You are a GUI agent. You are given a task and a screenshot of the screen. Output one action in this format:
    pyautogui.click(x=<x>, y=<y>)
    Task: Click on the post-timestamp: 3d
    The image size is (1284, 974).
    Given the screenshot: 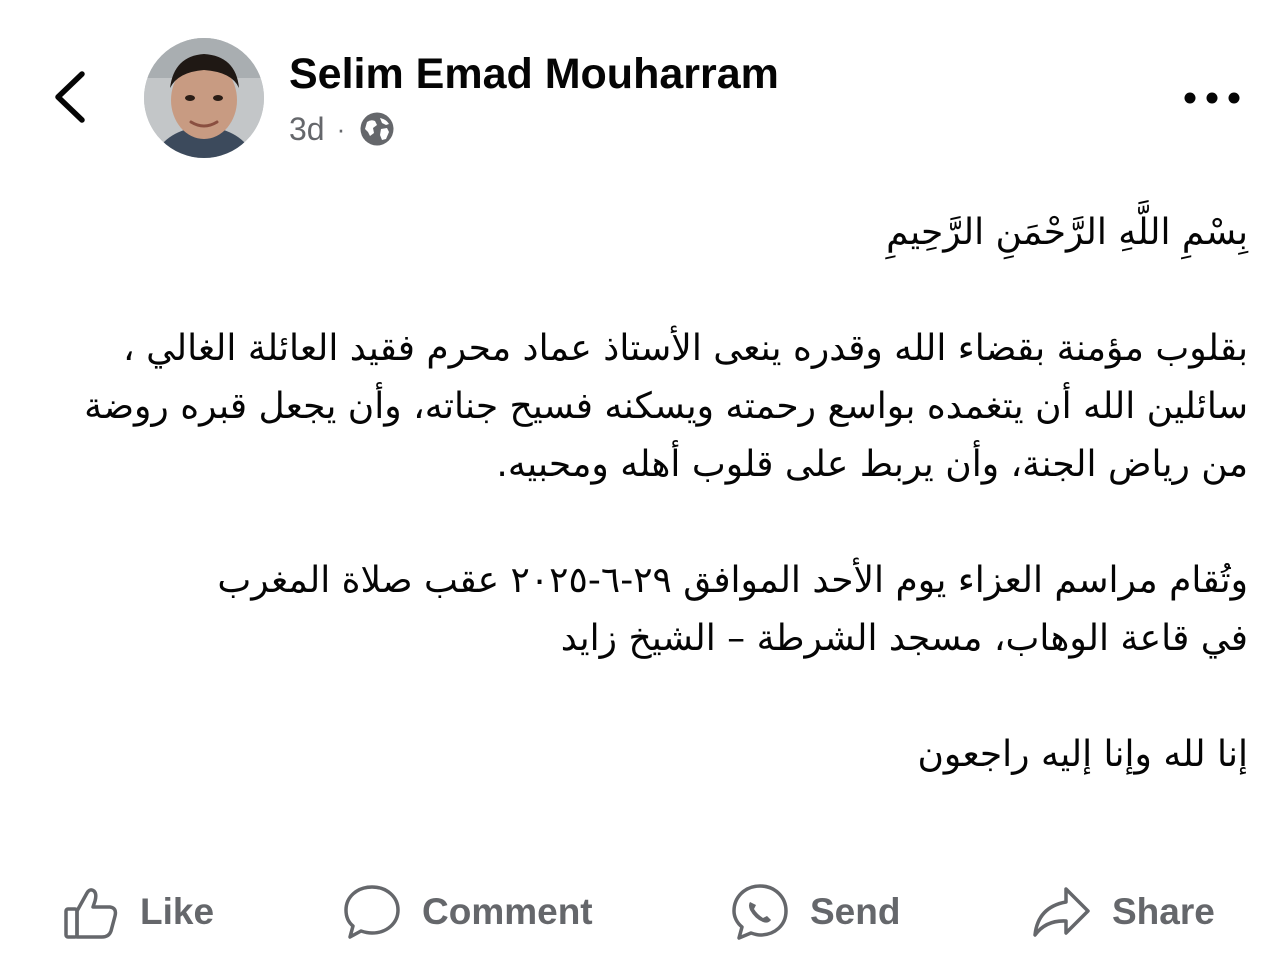 What is the action you would take?
    pyautogui.click(x=307, y=129)
    